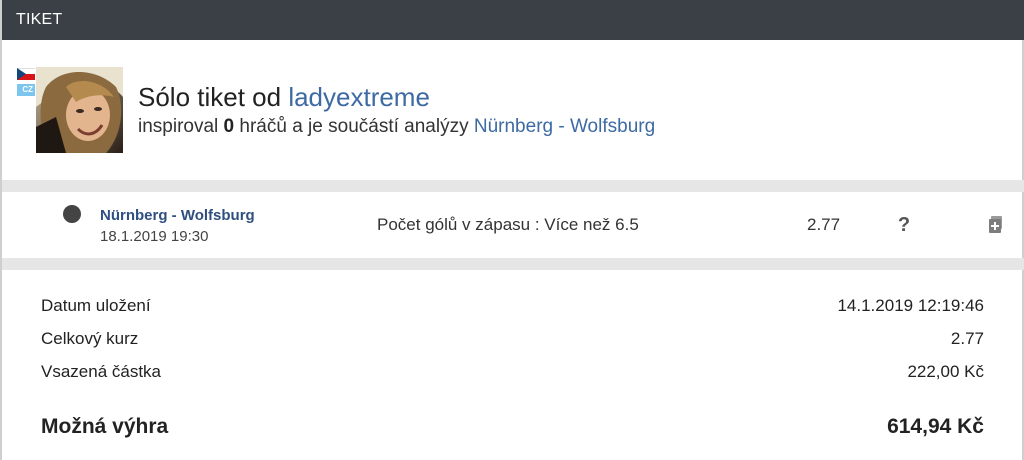 The height and width of the screenshot is (460, 1024). Describe the element at coordinates (96, 305) in the screenshot. I see `saved-date-label: Datum uložení` at that location.